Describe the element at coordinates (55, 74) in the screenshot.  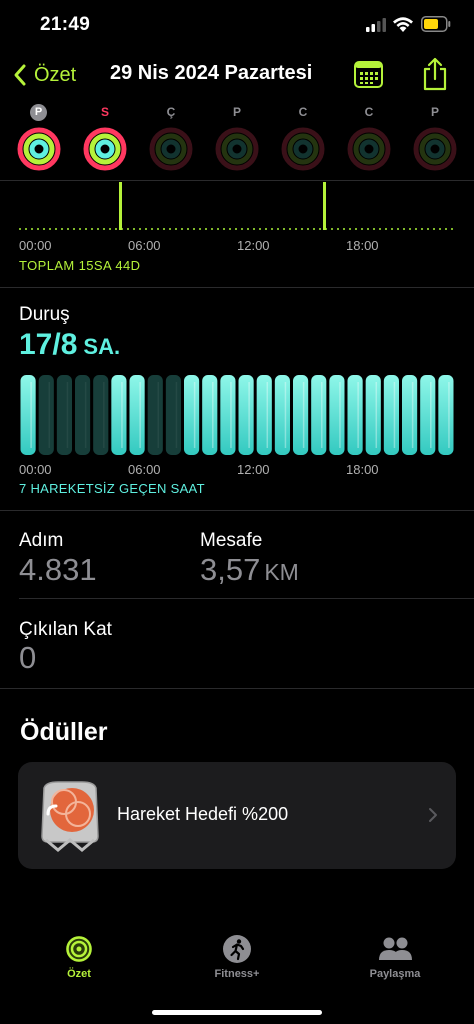
I see `back-label: Özet` at that location.